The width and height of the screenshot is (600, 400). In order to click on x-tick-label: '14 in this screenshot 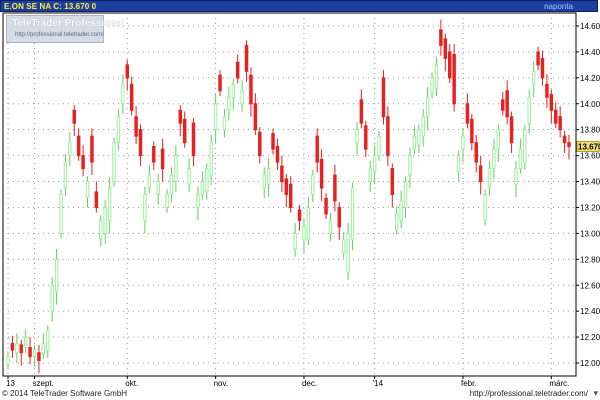, I will do `click(378, 383)`.